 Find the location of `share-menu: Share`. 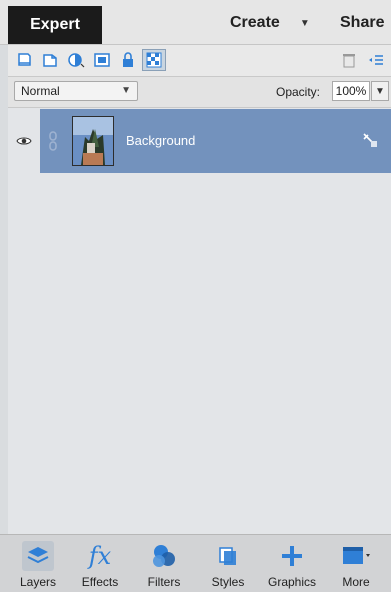

share-menu: Share is located at coordinates (362, 23).